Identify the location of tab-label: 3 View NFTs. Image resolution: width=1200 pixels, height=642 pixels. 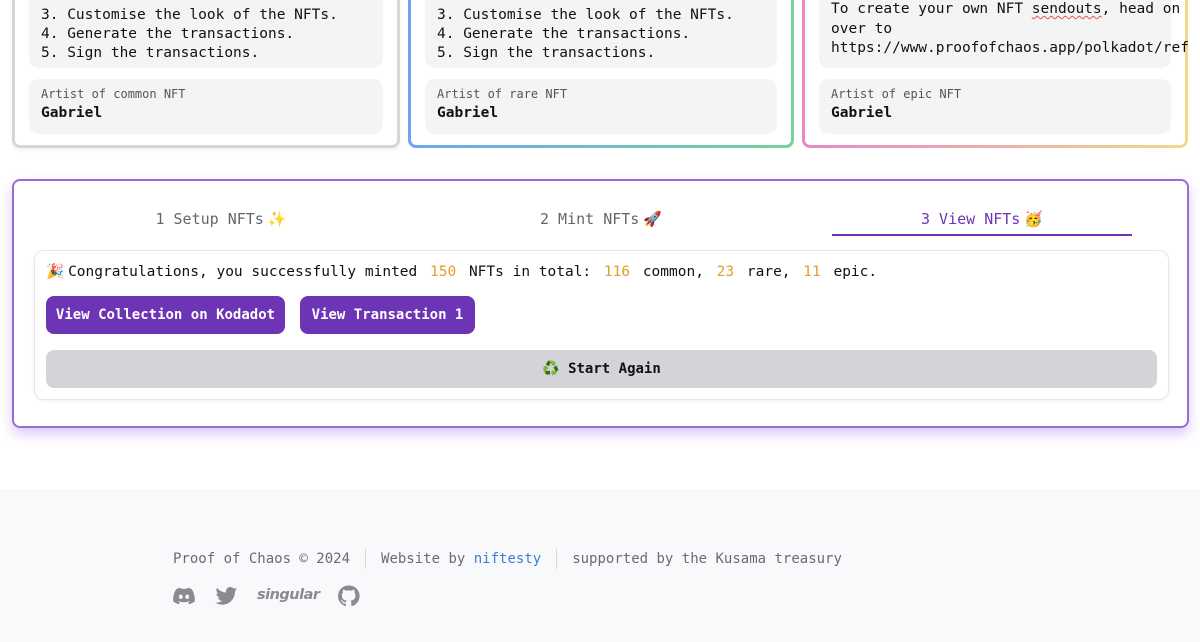
(970, 219).